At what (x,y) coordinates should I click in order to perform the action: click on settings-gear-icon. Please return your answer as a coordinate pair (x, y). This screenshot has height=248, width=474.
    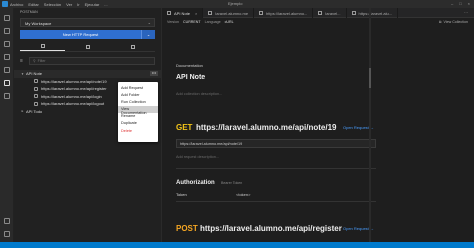
    Looking at the image, I should click on (7, 234).